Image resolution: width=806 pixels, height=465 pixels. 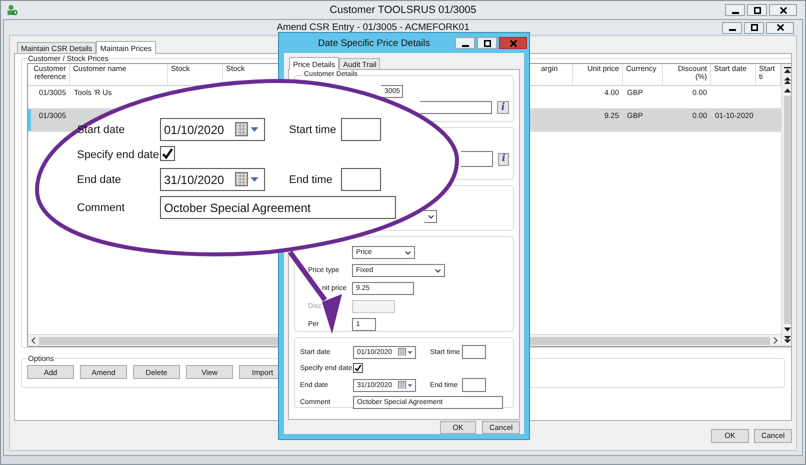 I want to click on window-title: Customer TOOLSRUS 01/3005, so click(x=403, y=10).